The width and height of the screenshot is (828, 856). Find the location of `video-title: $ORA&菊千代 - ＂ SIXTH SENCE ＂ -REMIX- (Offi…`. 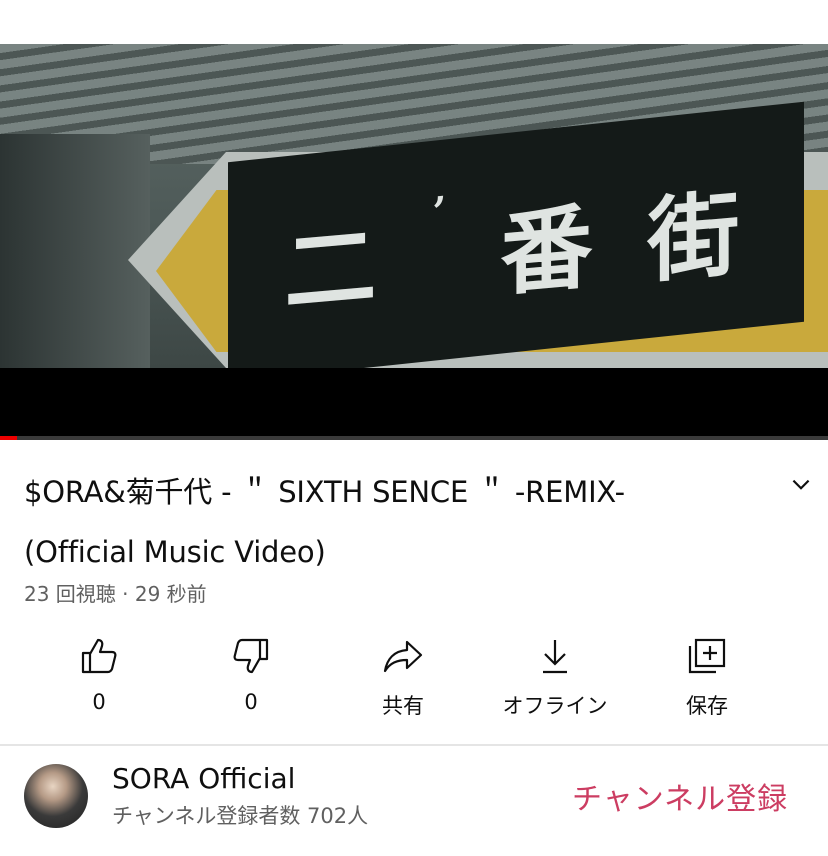

video-title: $ORA&菊千代 - ＂ SIXTH SENCE ＂ -REMIX- (Offi… is located at coordinates (324, 522).